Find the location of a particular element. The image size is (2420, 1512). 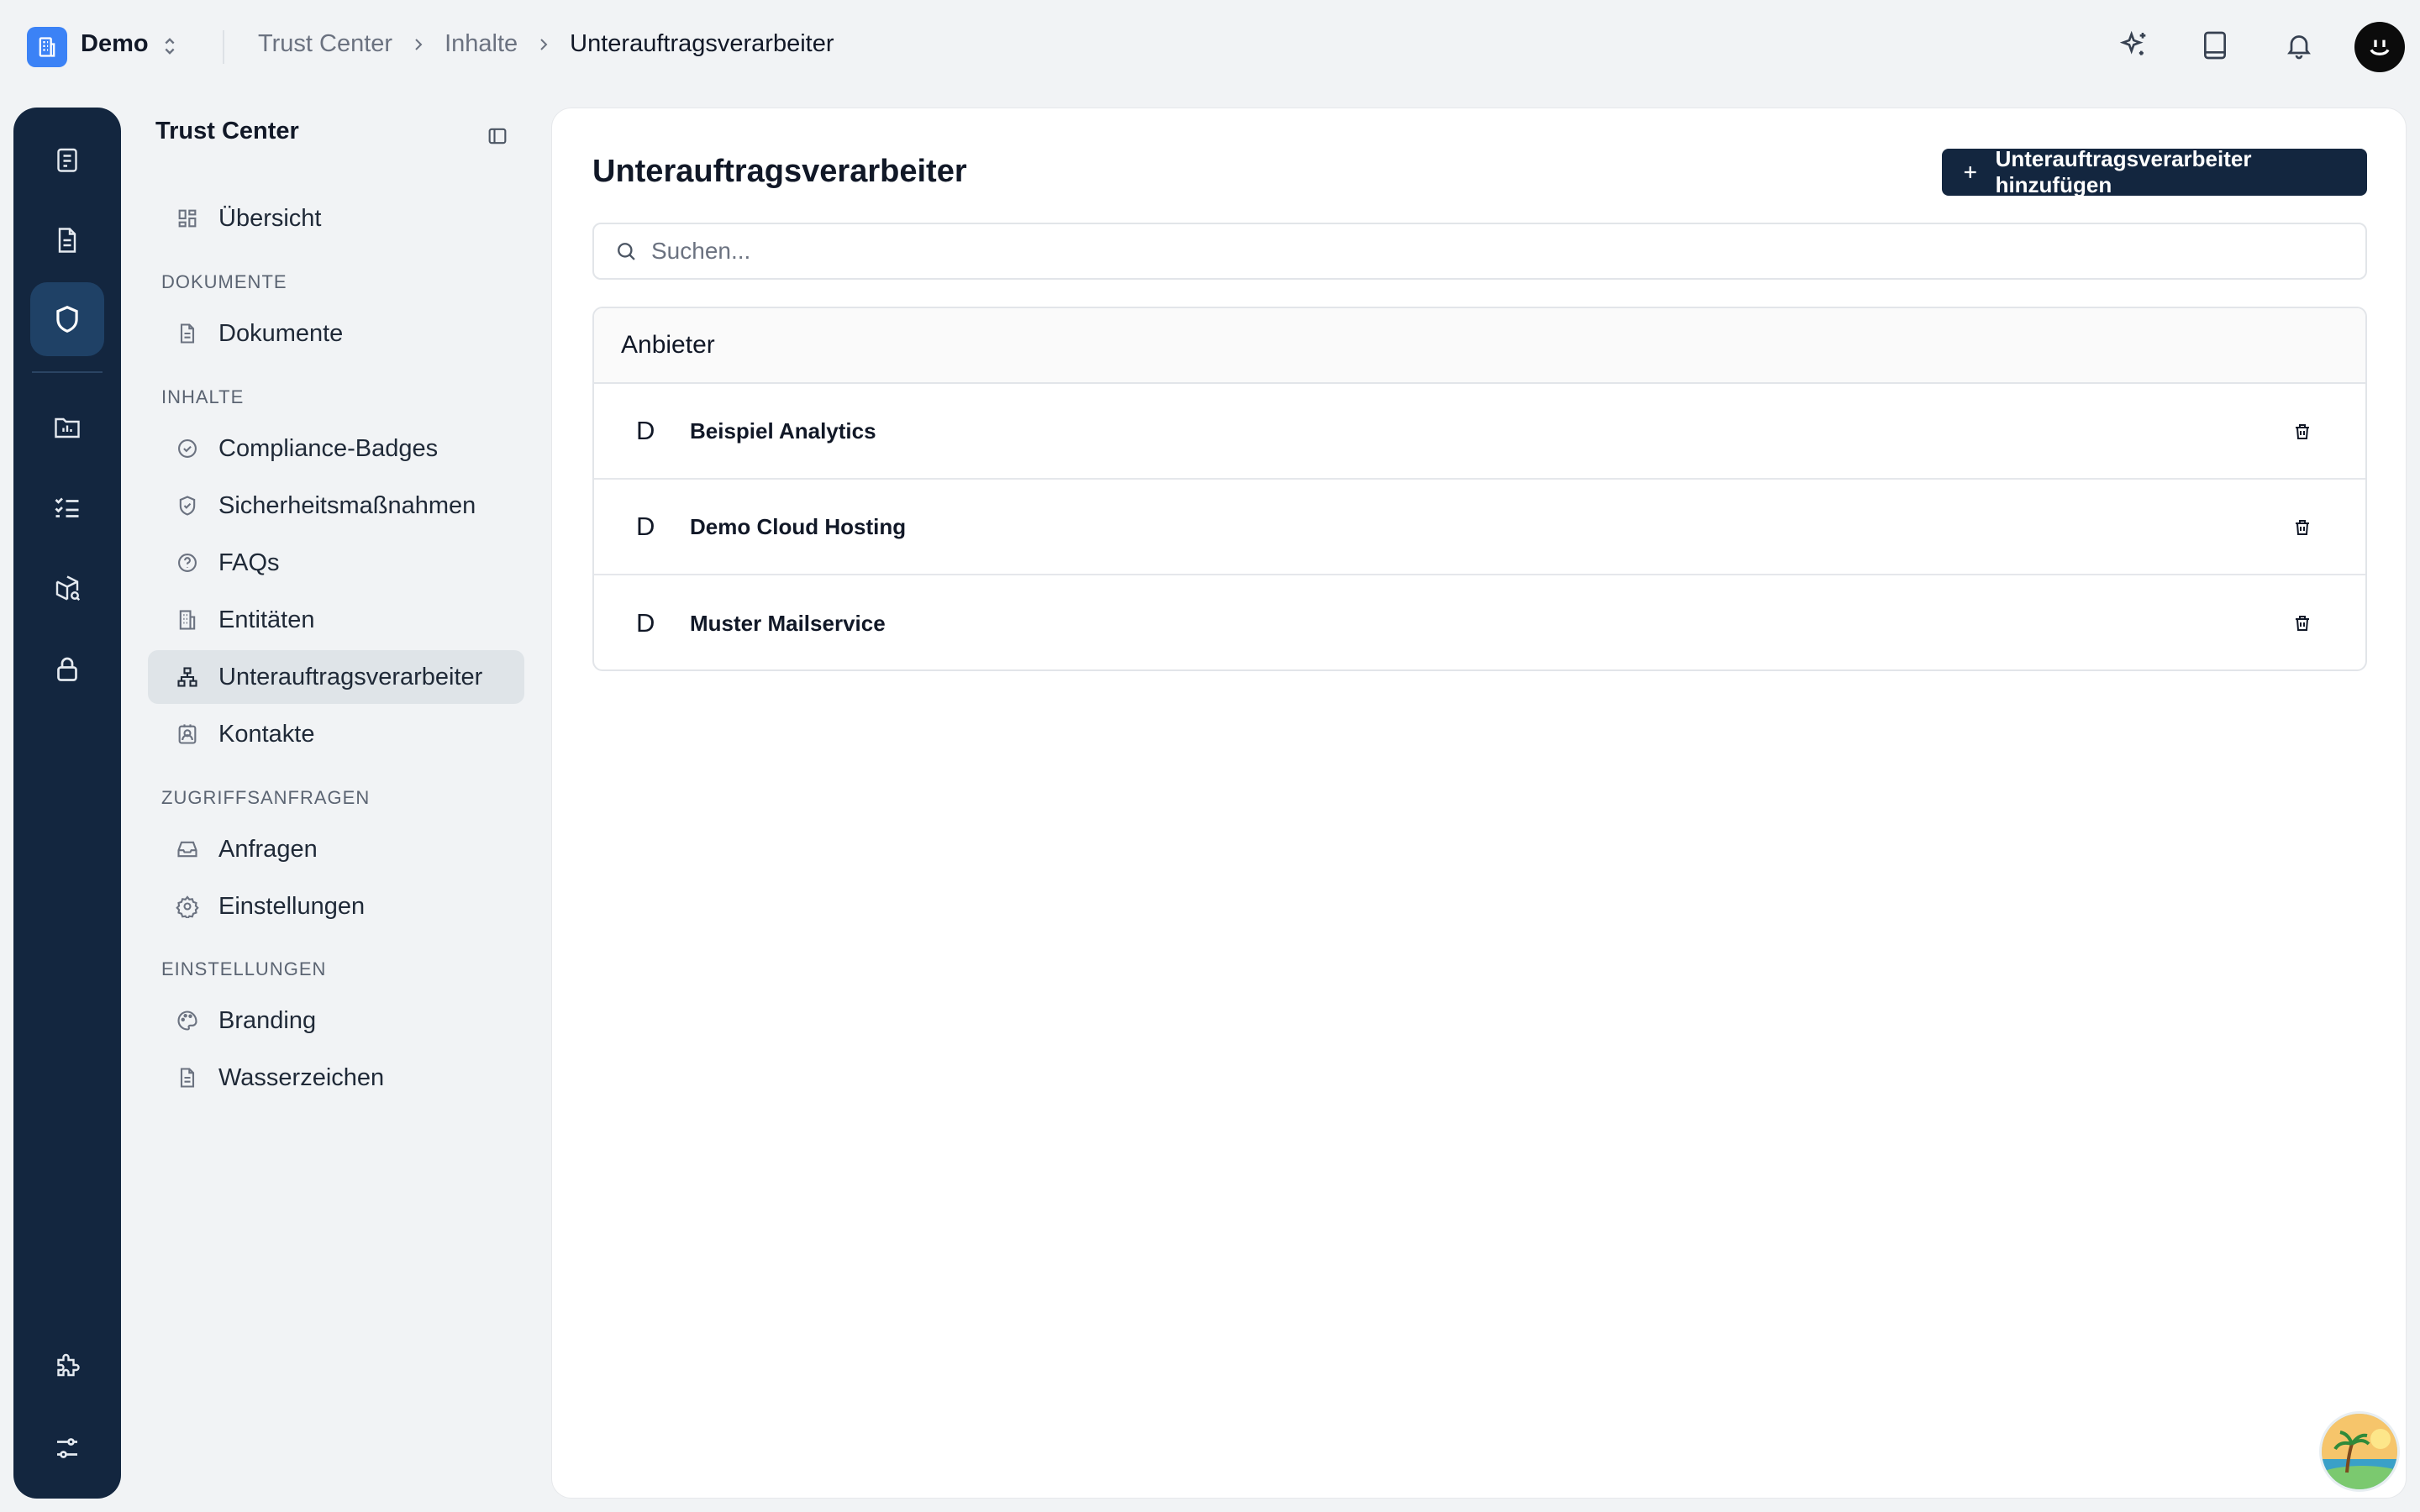

network-icon is located at coordinates (187, 677).